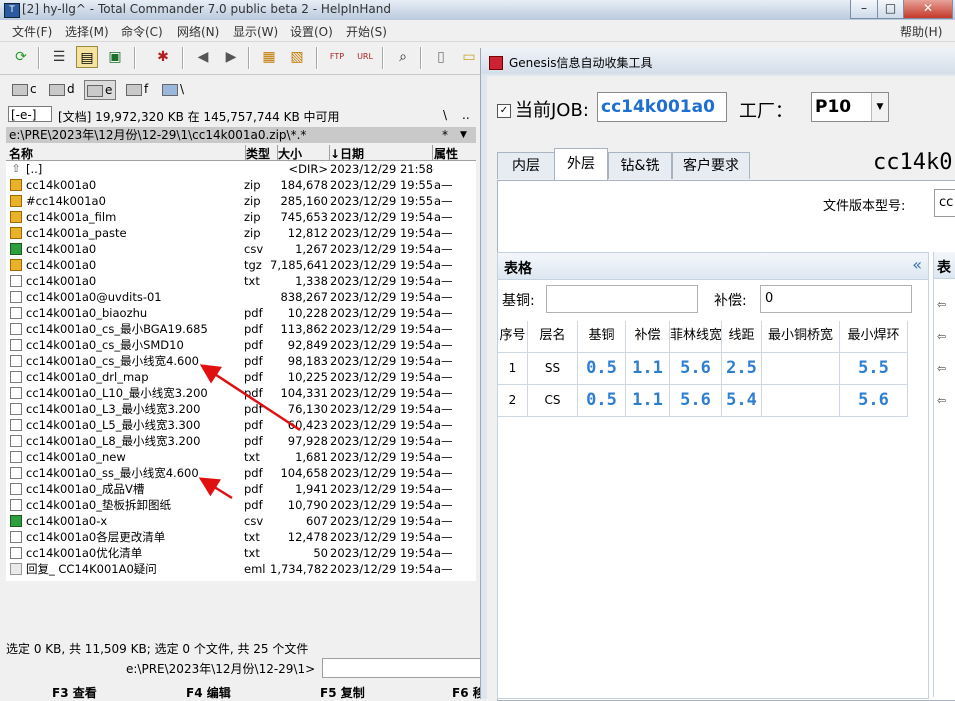  What do you see at coordinates (297, 57) in the screenshot?
I see `unpack-icon: ▧` at bounding box center [297, 57].